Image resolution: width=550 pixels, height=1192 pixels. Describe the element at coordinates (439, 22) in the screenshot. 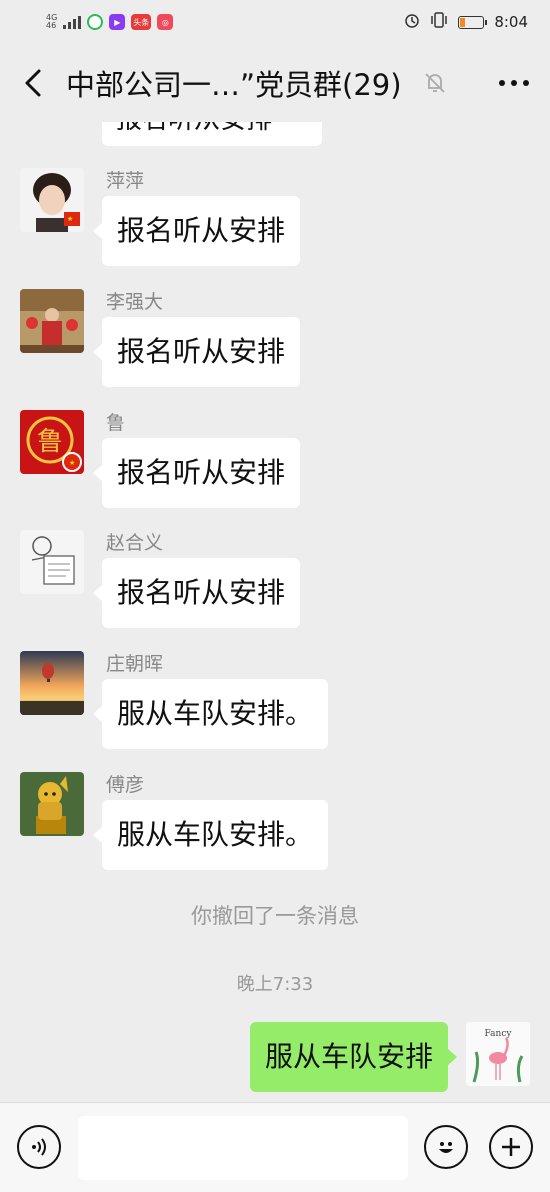

I see `vibrate-icon` at that location.